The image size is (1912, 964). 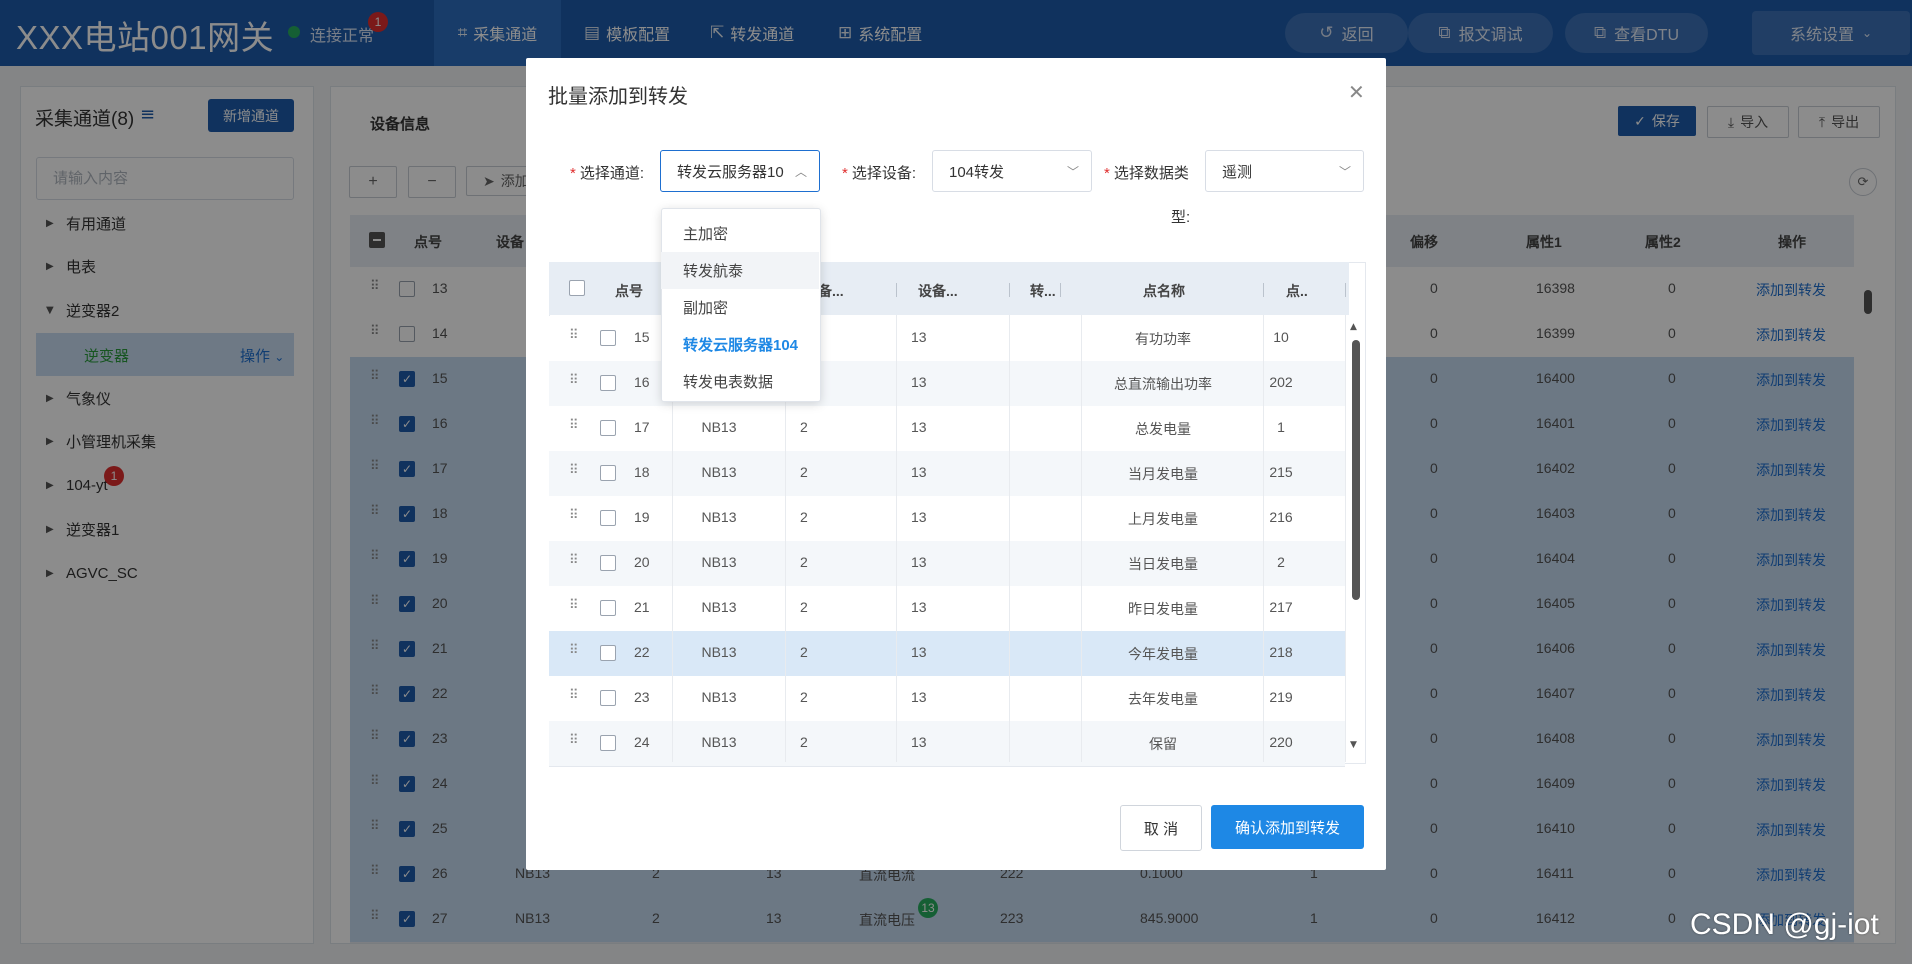 I want to click on cell-point-name: 有功功率, so click(x=1163, y=339).